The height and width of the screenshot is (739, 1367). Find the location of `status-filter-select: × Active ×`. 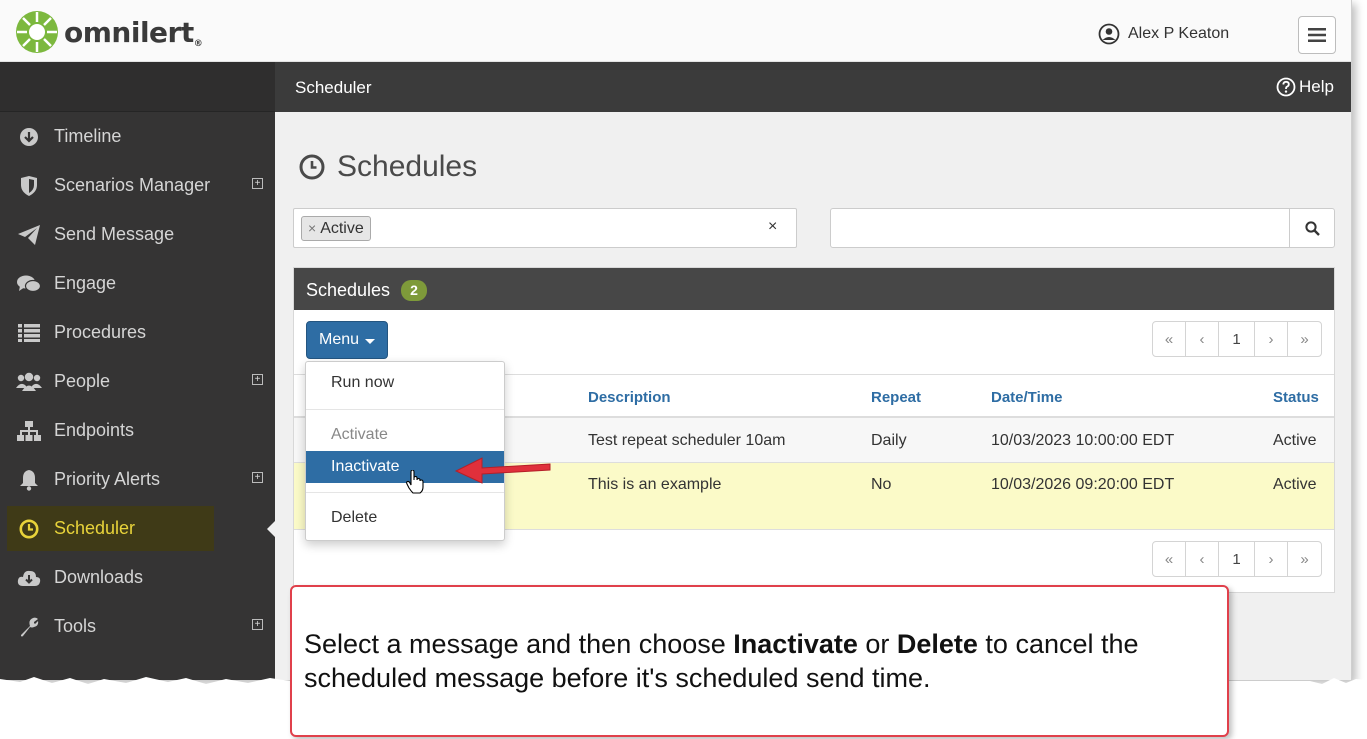

status-filter-select: × Active × is located at coordinates (545, 228).